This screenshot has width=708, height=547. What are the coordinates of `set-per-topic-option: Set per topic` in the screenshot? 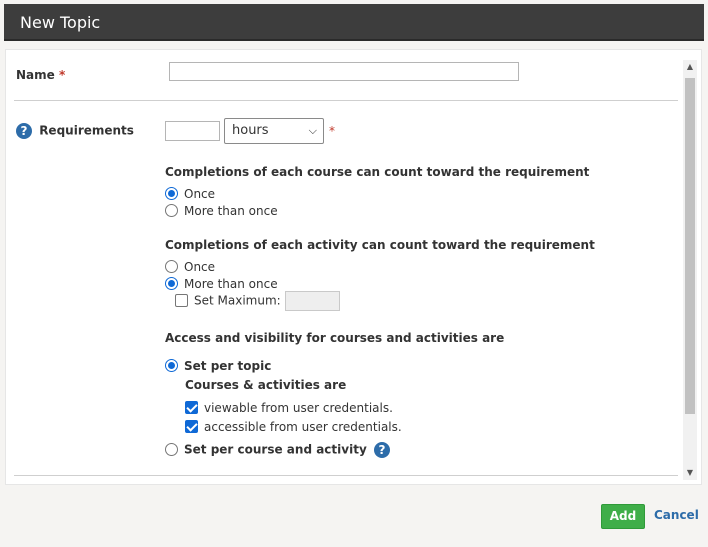 It's located at (218, 366).